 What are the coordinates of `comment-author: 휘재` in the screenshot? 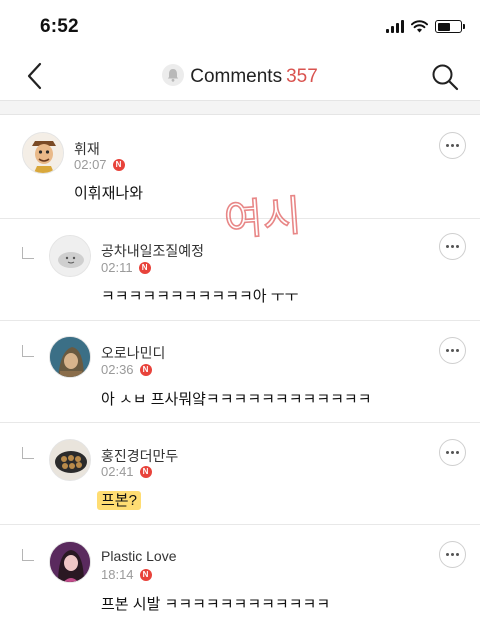 It's located at (87, 149).